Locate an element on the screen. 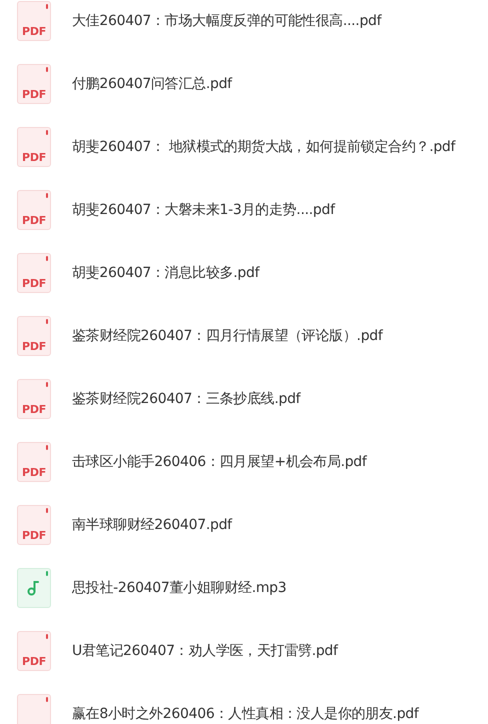 This screenshot has height=724, width=488. file-name: 付鹏260407问答汇总.pdf is located at coordinates (152, 84).